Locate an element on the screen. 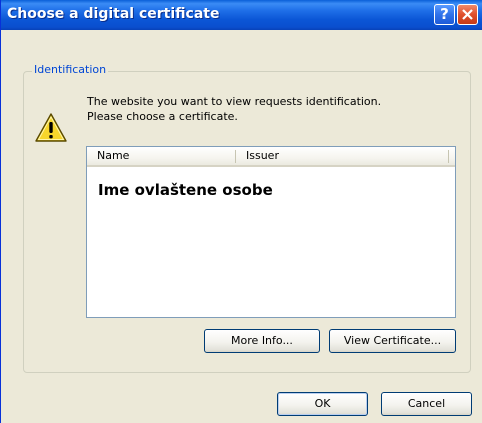  column-divider is located at coordinates (448, 156).